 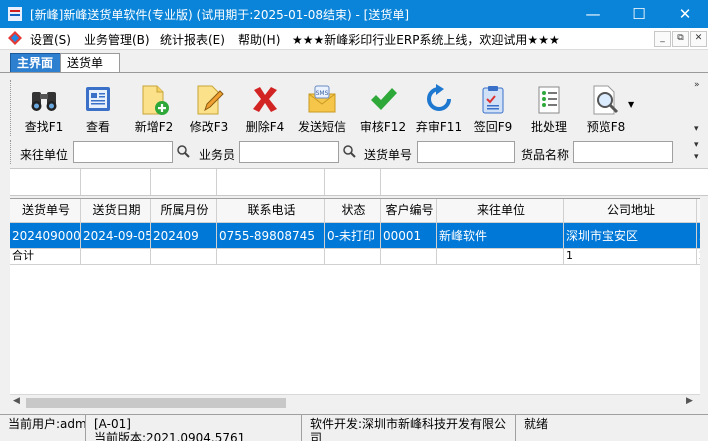 What do you see at coordinates (349, 151) in the screenshot?
I see `salesman-search-icon` at bounding box center [349, 151].